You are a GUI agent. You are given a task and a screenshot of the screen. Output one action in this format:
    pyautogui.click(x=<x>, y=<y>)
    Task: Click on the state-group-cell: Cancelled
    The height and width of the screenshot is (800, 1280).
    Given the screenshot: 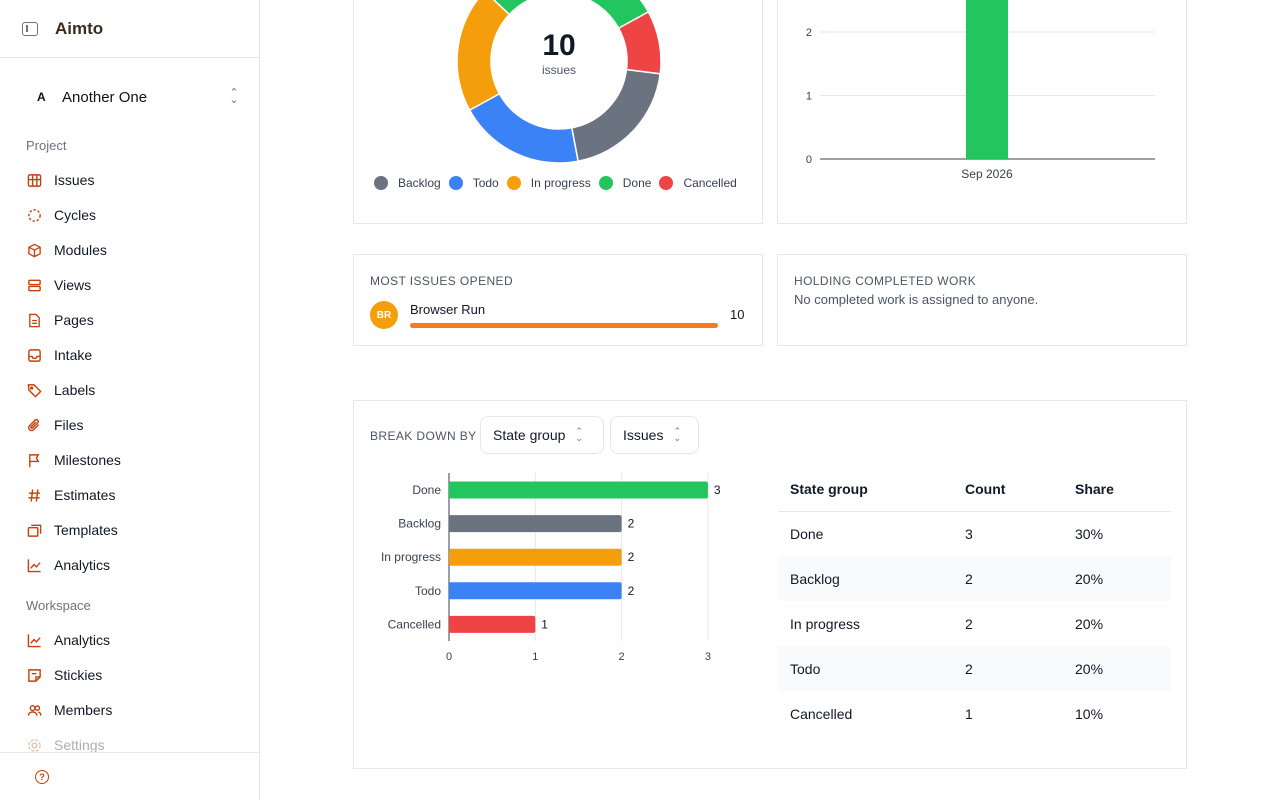 What is the action you would take?
    pyautogui.click(x=821, y=713)
    